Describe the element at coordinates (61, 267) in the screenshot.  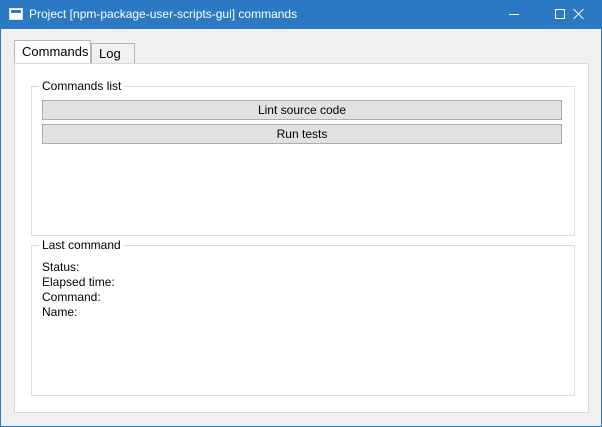
I see `status-label: Status:` at that location.